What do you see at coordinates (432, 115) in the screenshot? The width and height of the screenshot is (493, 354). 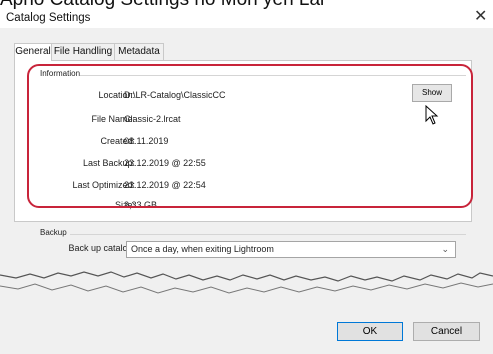 I see `mouse-pointer-icon` at bounding box center [432, 115].